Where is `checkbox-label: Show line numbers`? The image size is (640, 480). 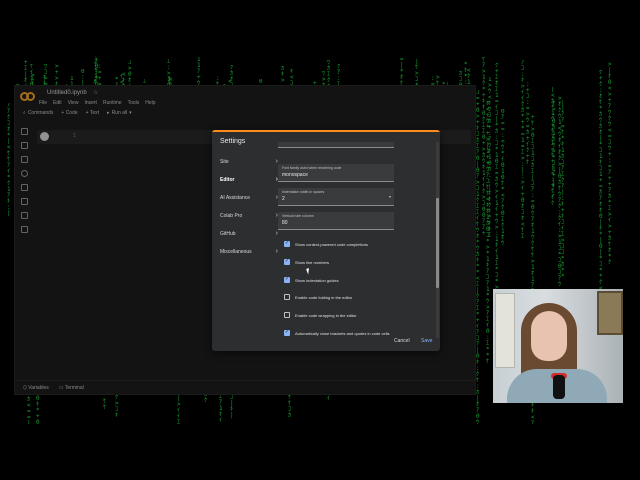 checkbox-label: Show line numbers is located at coordinates (312, 262).